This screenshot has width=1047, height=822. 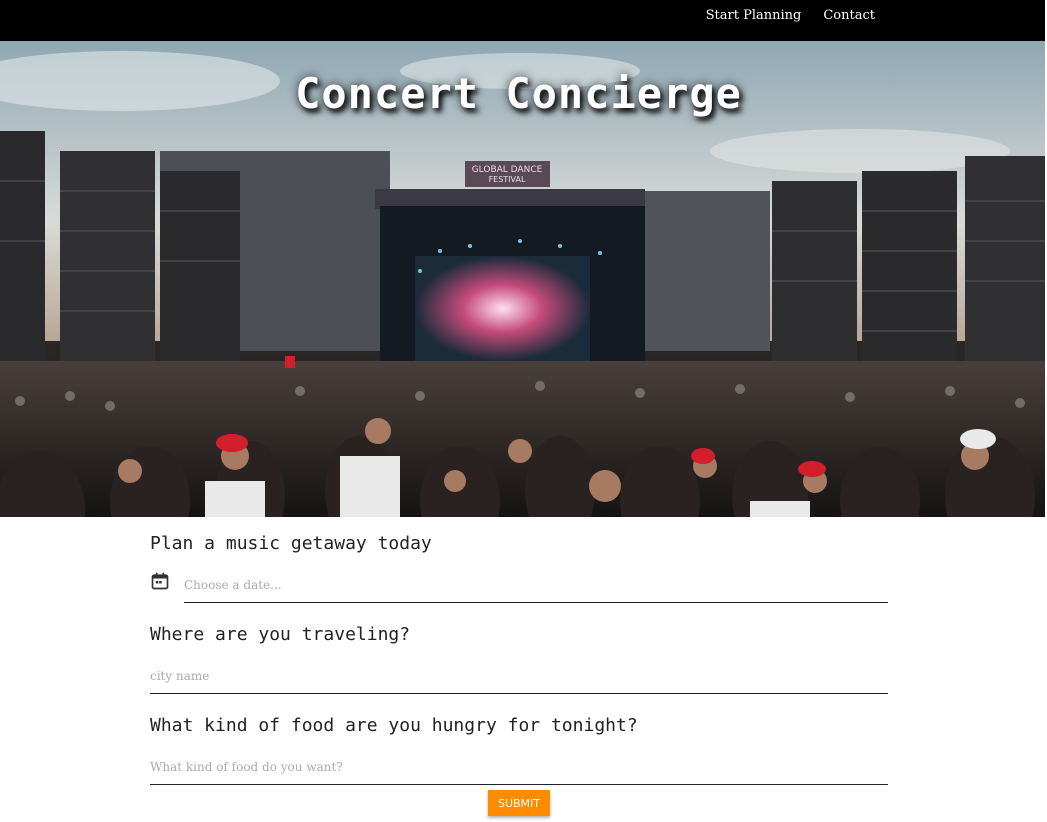 What do you see at coordinates (280, 634) in the screenshot?
I see `travel-question: Where are you traveling?` at bounding box center [280, 634].